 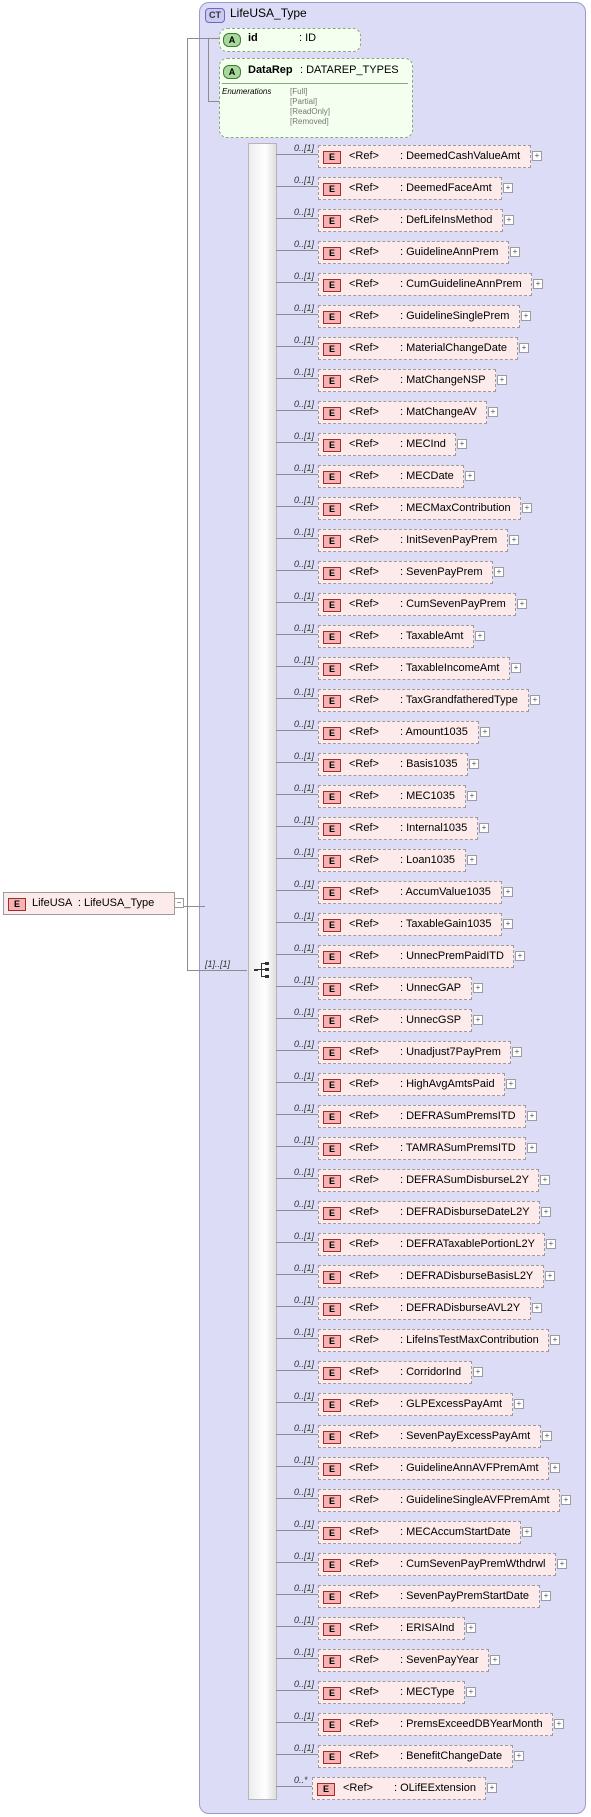 What do you see at coordinates (395, 988) in the screenshot?
I see `element-ref: E <Ref>: UnnecGAP` at bounding box center [395, 988].